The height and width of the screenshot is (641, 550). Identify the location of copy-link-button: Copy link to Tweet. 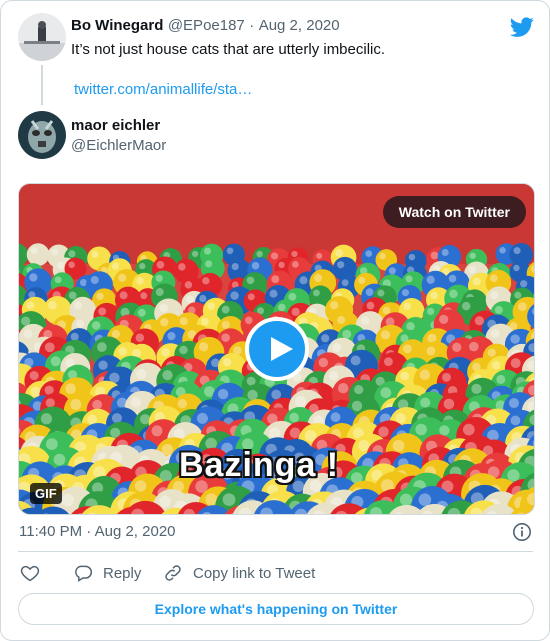
(239, 573).